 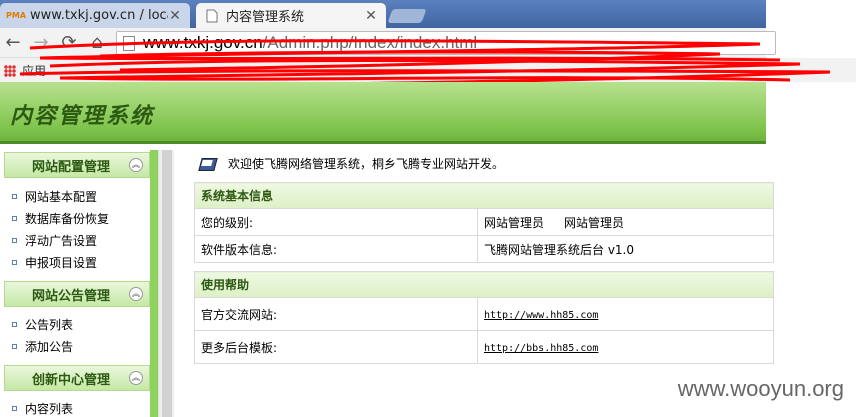 I want to click on reload-icon: ⟳, so click(x=69, y=43).